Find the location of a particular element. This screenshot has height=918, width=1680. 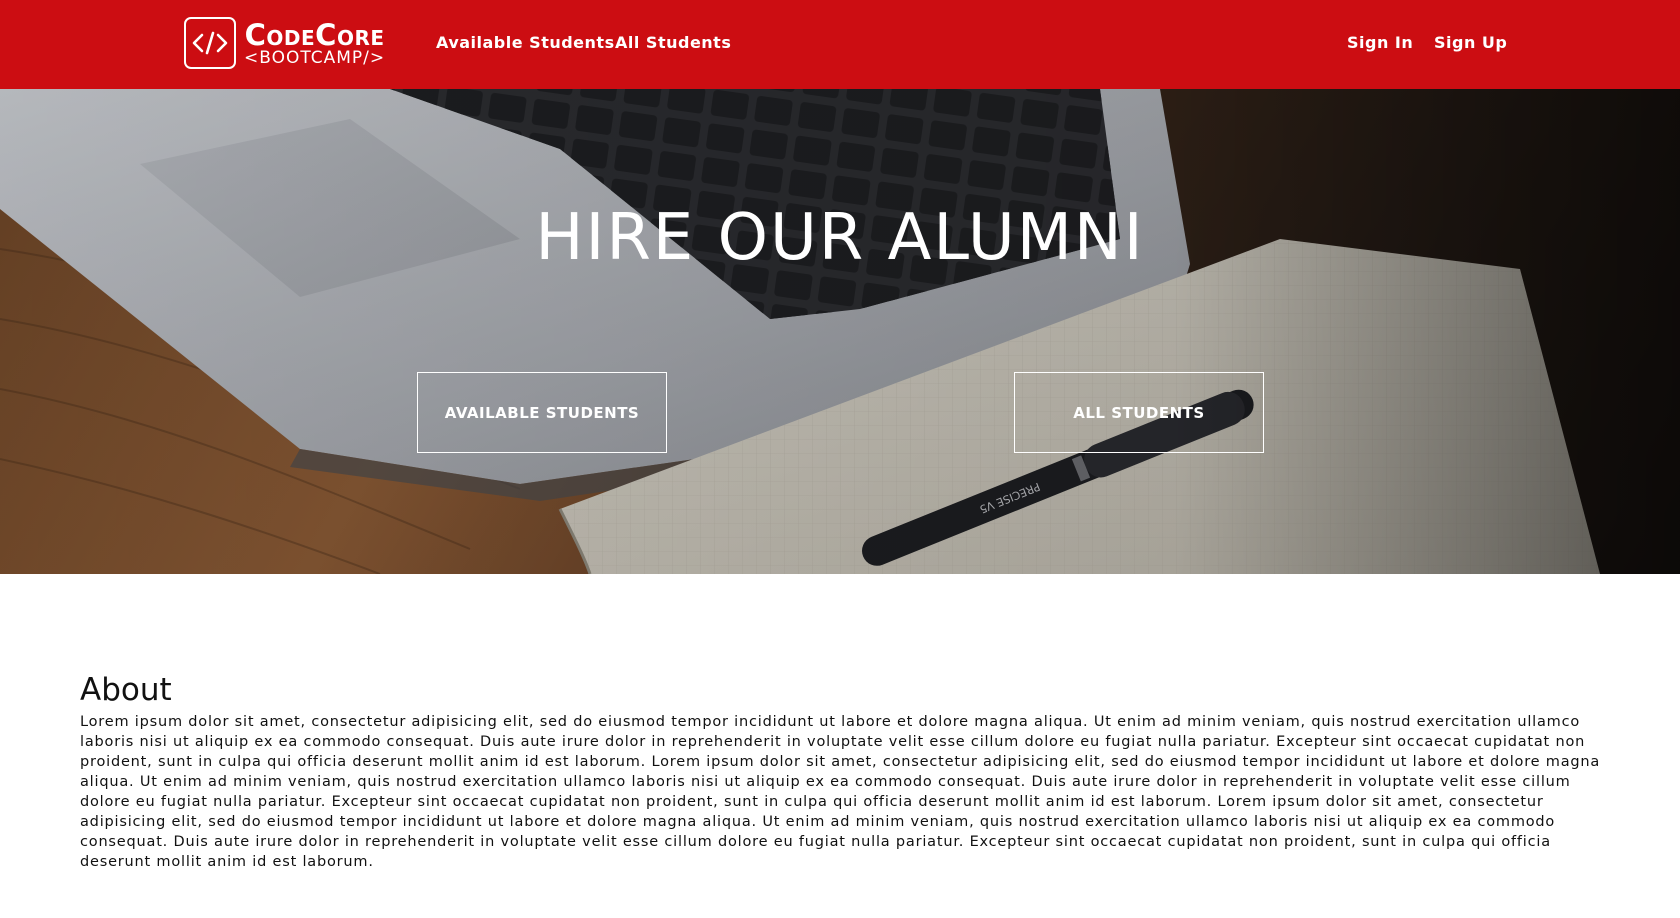

code-brackets-icon is located at coordinates (210, 43).